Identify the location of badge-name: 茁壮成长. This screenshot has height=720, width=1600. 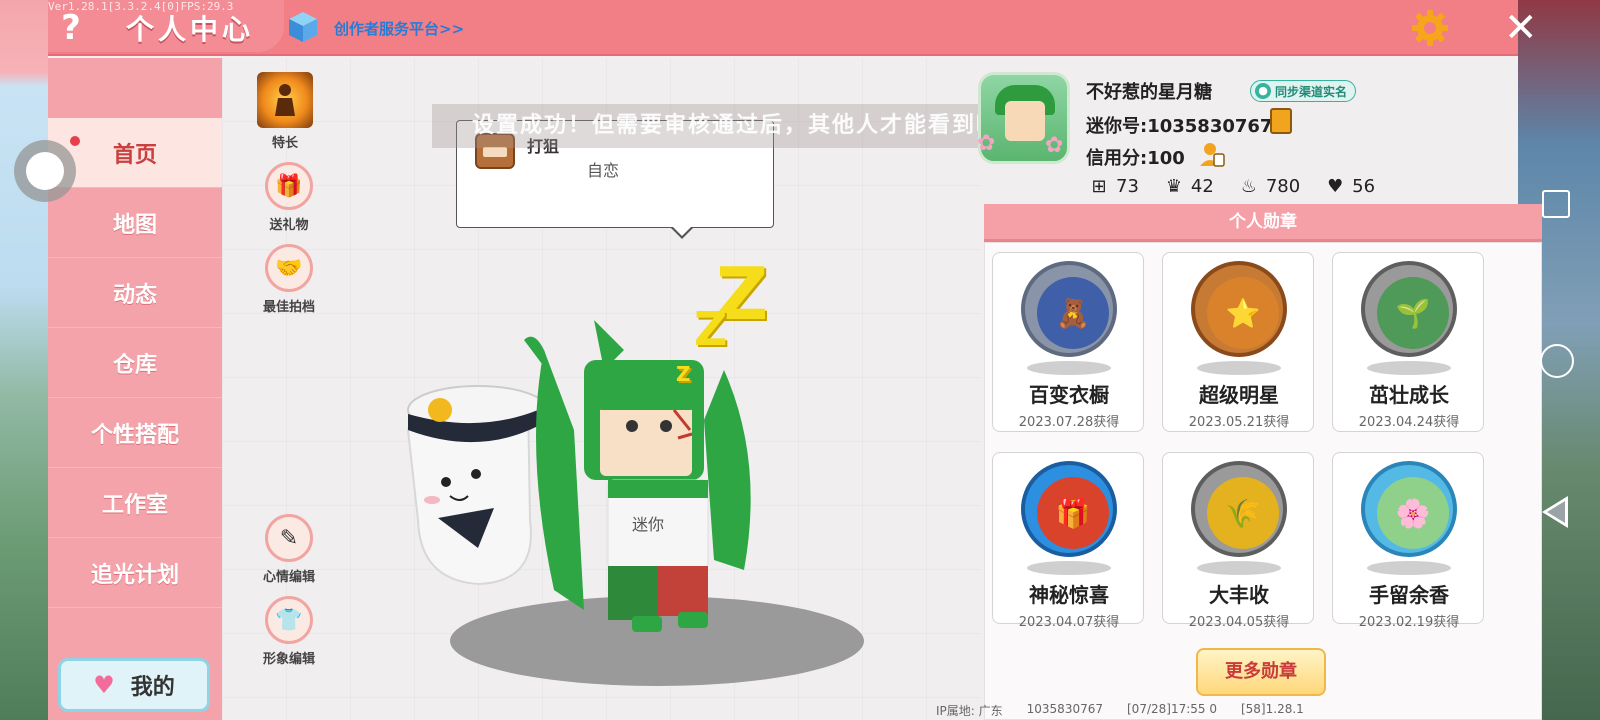
(1409, 395).